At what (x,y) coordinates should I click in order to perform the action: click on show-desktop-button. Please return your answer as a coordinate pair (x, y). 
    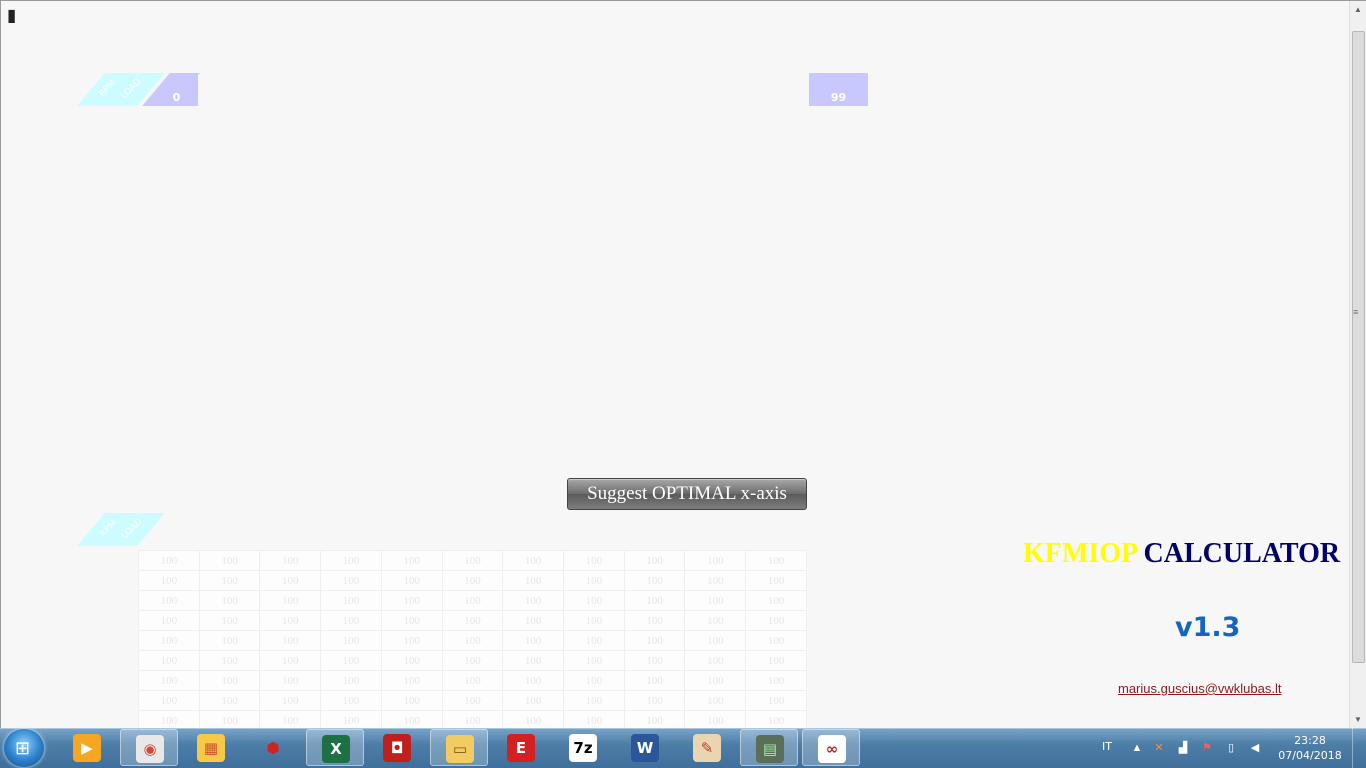
    Looking at the image, I should click on (1359, 748).